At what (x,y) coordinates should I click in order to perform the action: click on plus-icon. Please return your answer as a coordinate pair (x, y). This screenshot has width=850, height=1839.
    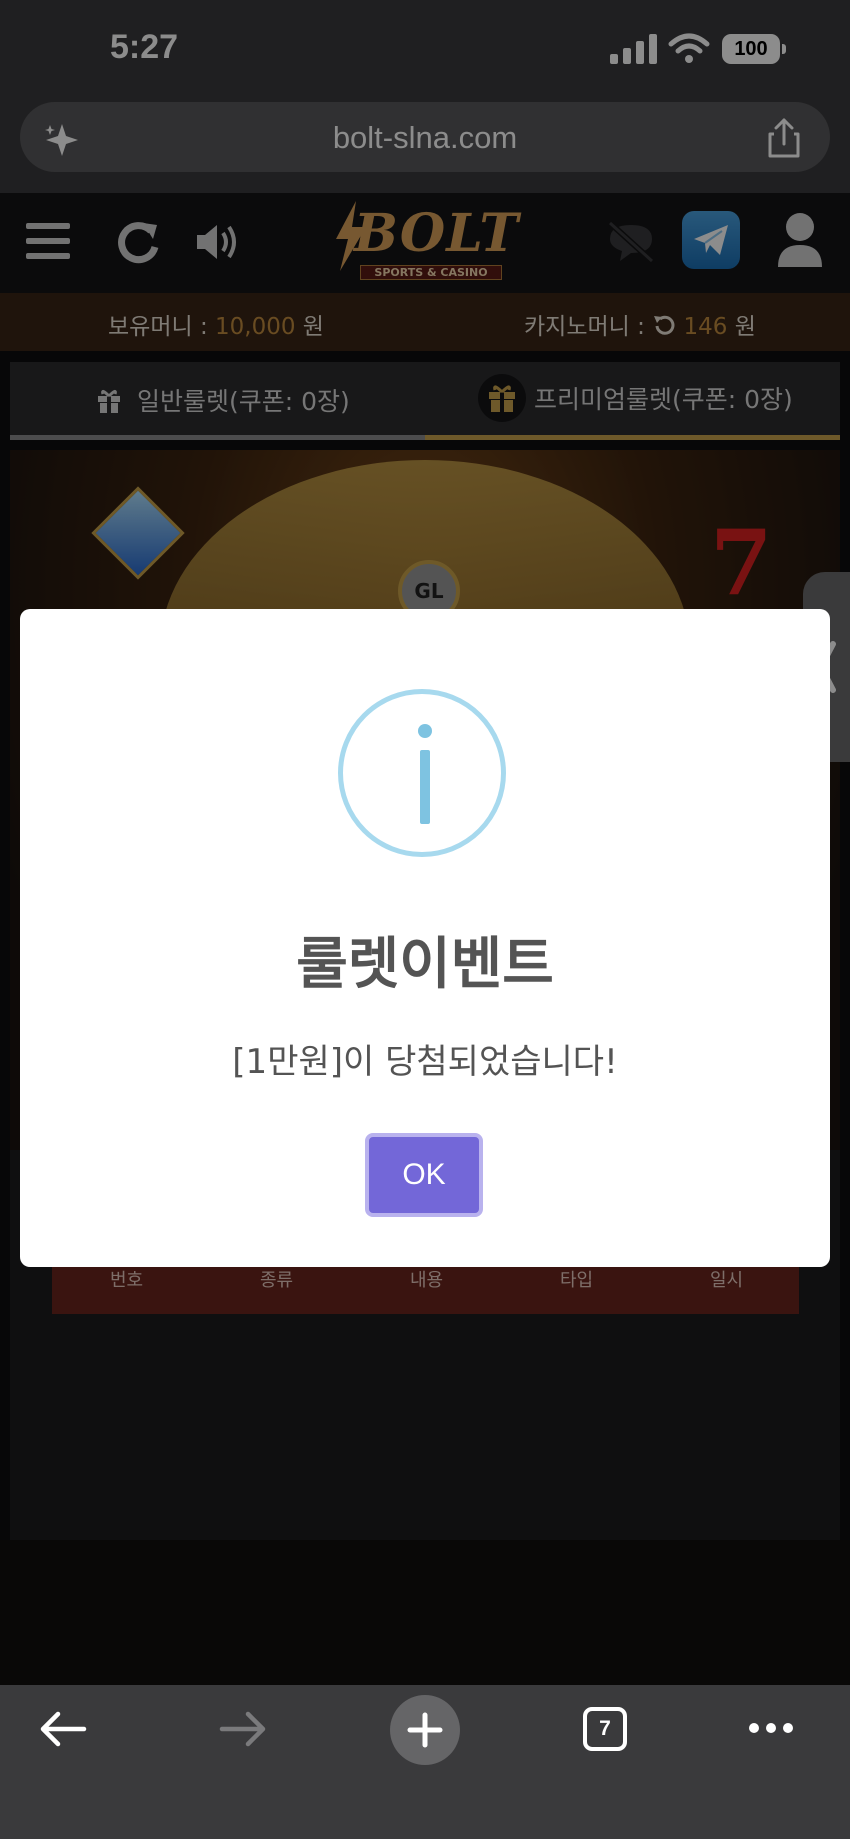
    Looking at the image, I should click on (425, 1730).